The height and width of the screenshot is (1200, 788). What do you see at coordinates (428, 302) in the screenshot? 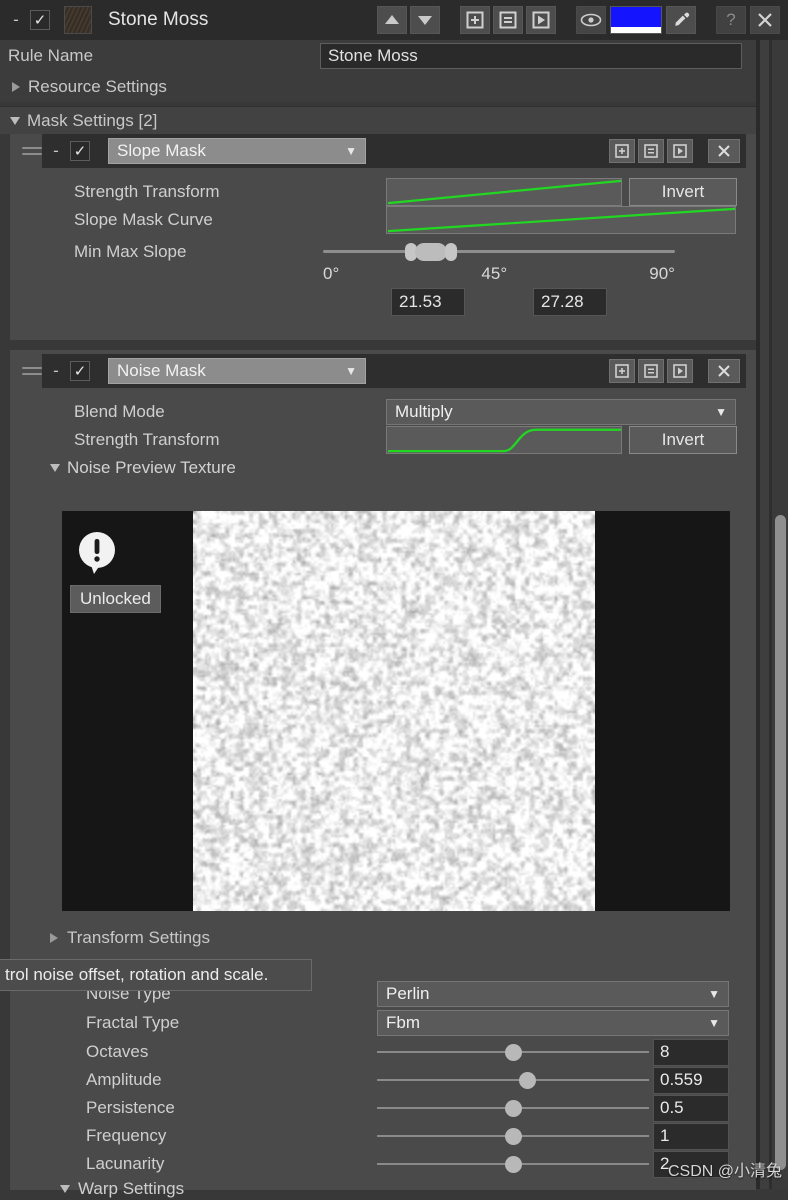
I see `min-slope-field: 21.53` at bounding box center [428, 302].